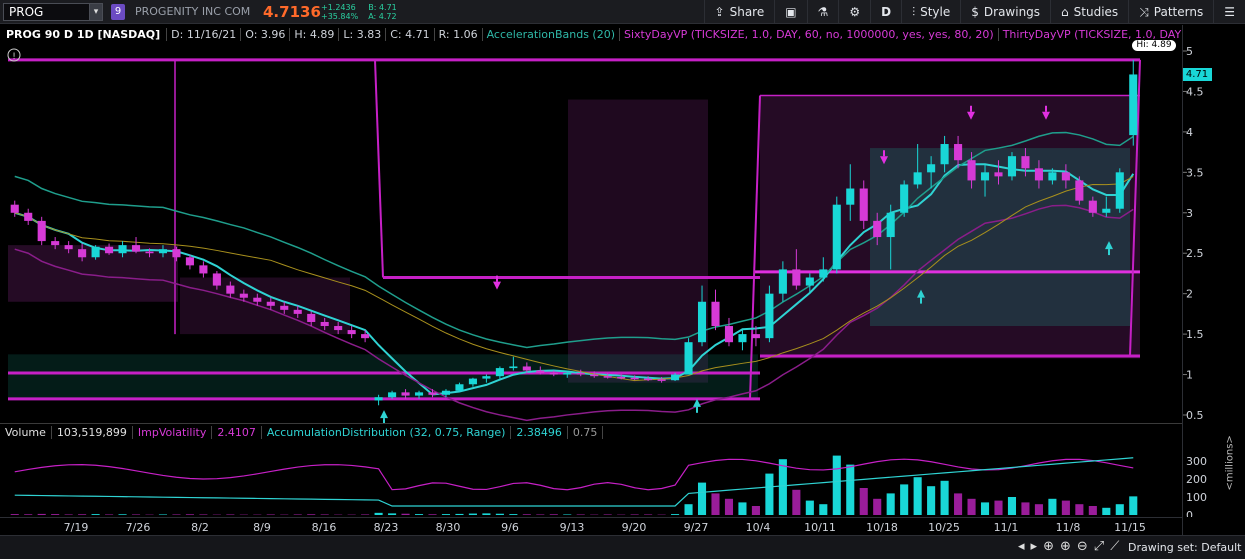 Image resolution: width=1245 pixels, height=559 pixels. Describe the element at coordinates (1213, 280) in the screenshot. I see `right-axis` at that location.